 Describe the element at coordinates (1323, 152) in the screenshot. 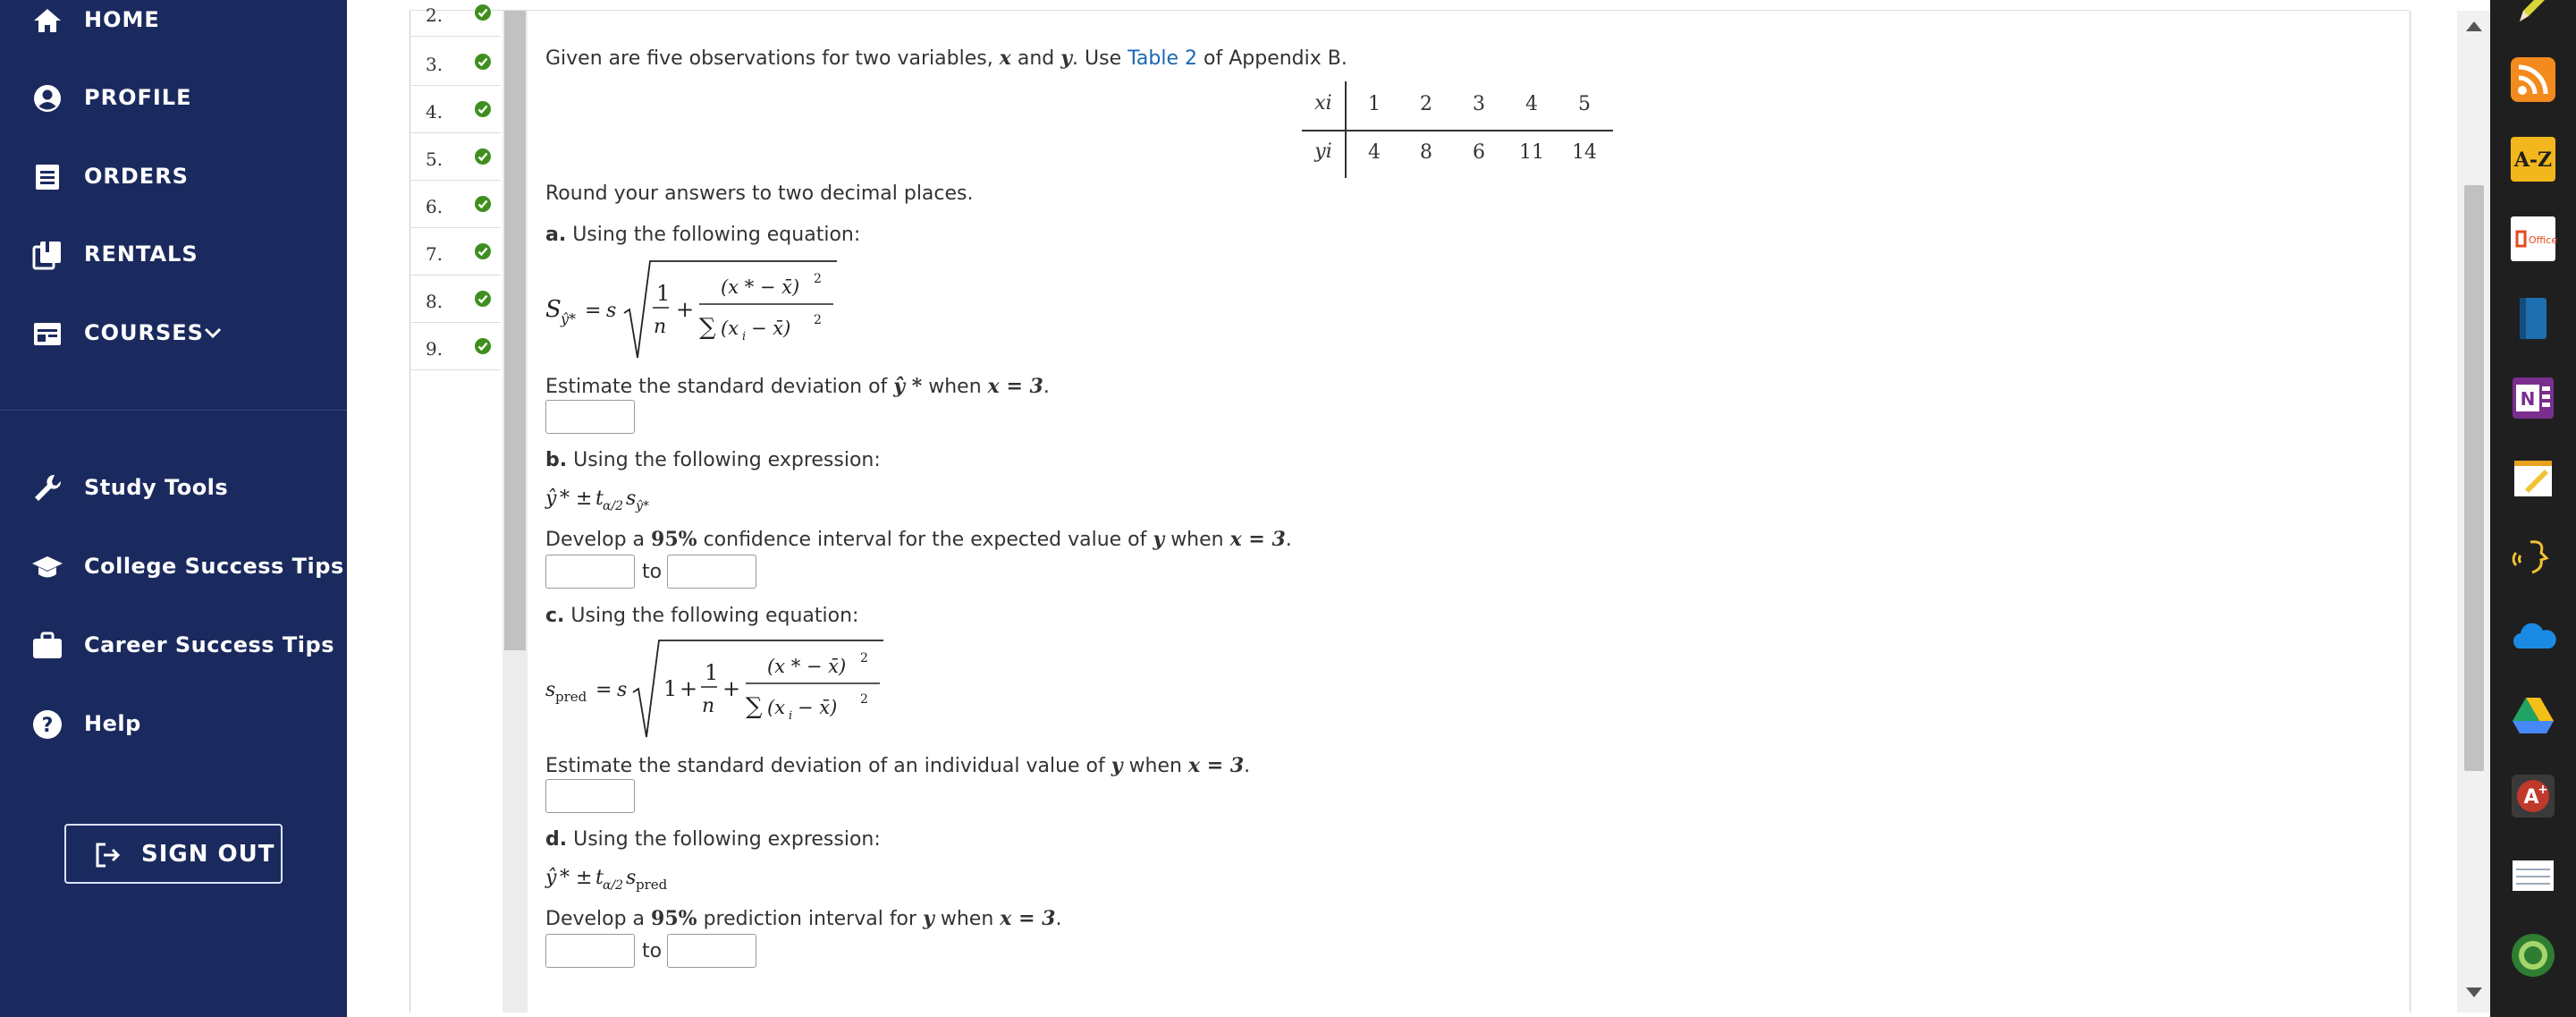

I see `table-y-header: yi` at that location.